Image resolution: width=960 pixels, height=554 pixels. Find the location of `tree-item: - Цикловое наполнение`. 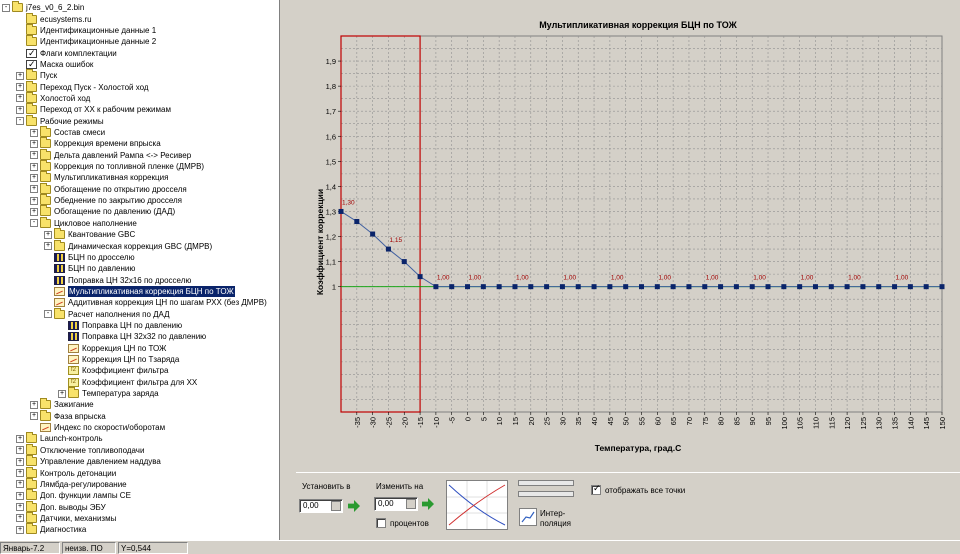

tree-item: - Цикловое наполнение is located at coordinates (83, 222).